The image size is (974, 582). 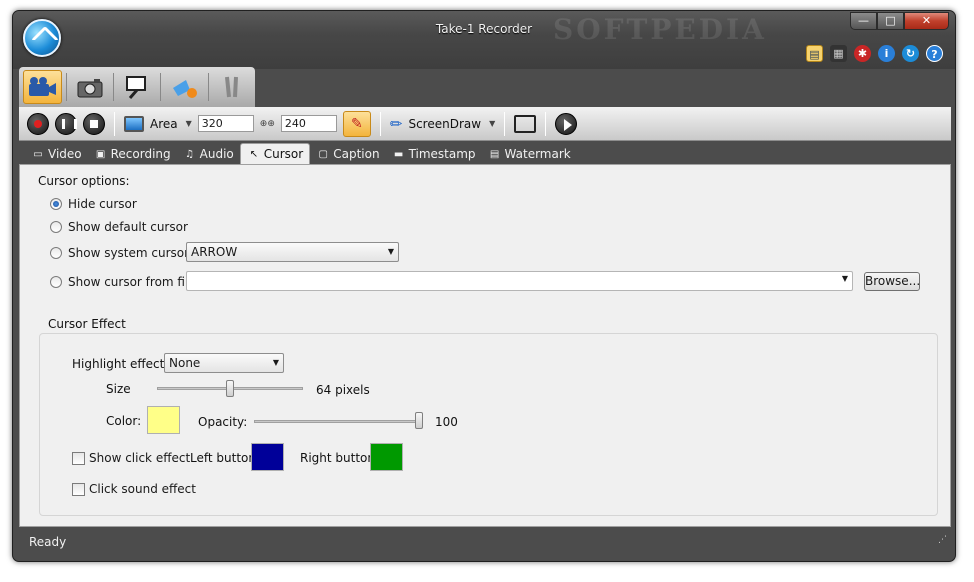 I want to click on system-cursor-value: ARROW, so click(x=214, y=252).